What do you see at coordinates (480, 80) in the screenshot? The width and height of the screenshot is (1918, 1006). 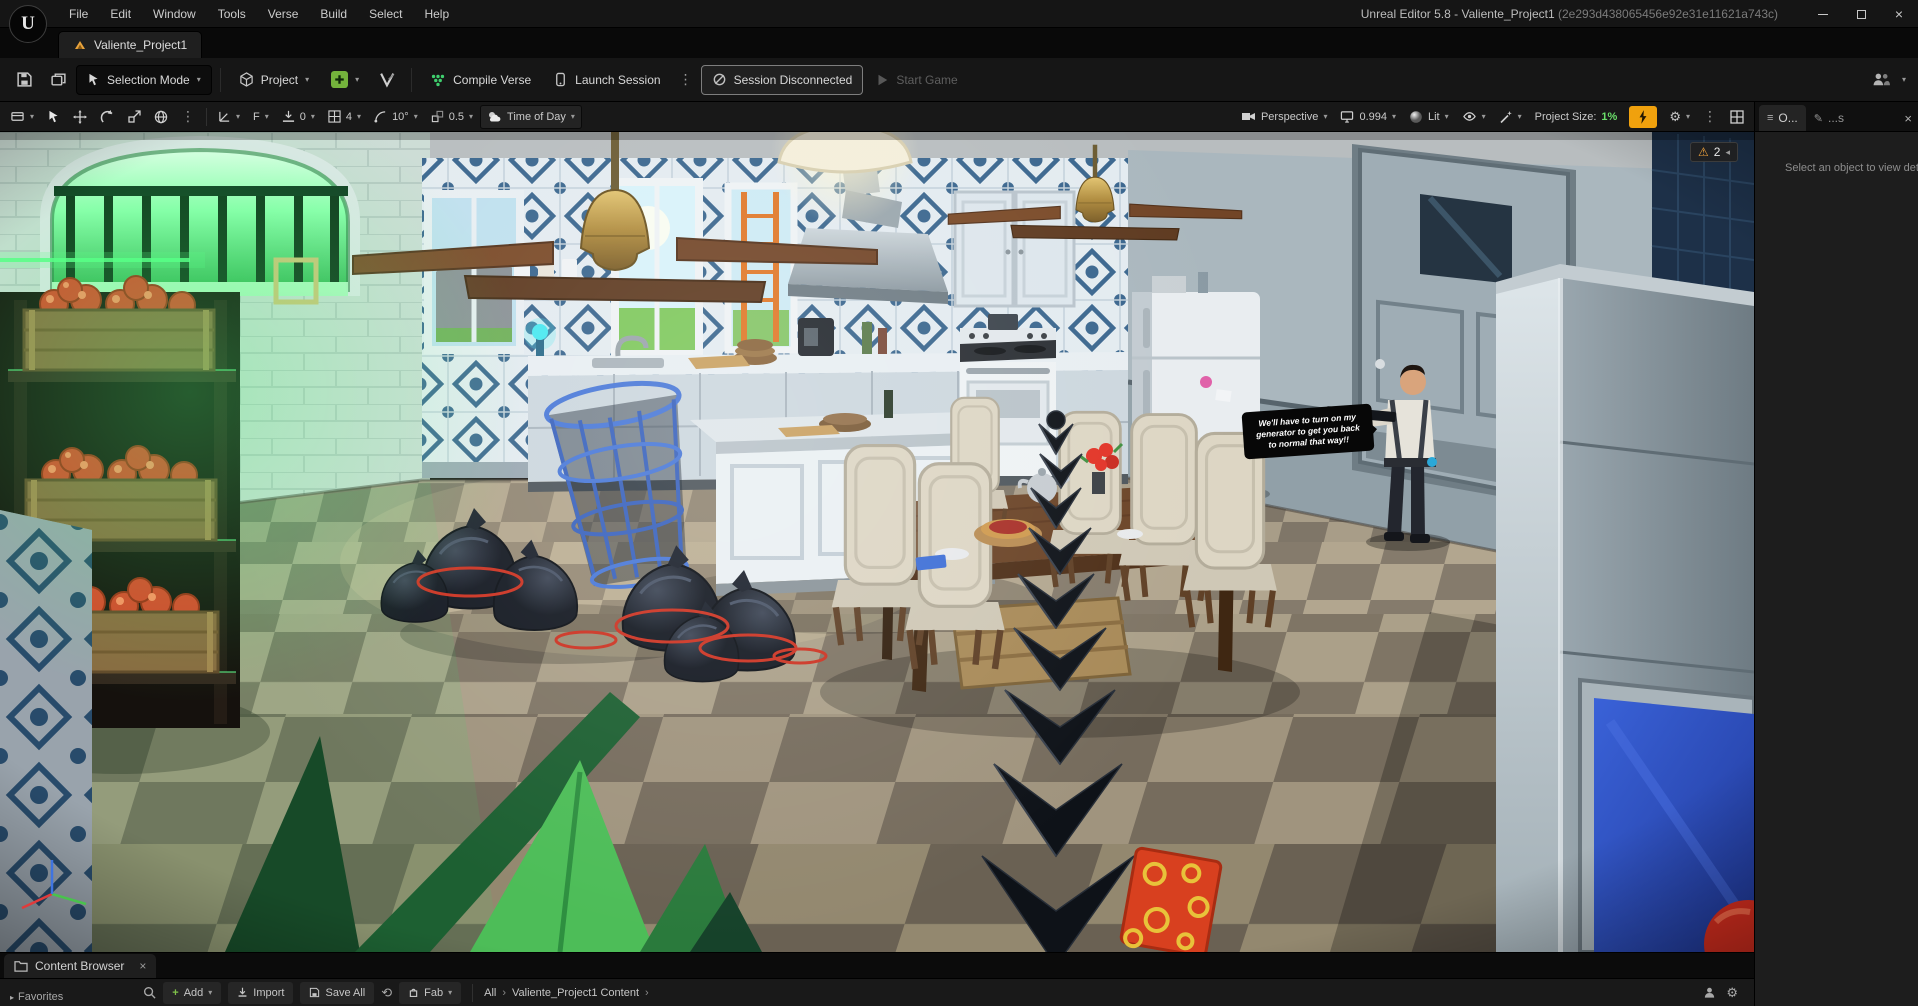 I see `compile-verse-button: Compile Verse` at bounding box center [480, 80].